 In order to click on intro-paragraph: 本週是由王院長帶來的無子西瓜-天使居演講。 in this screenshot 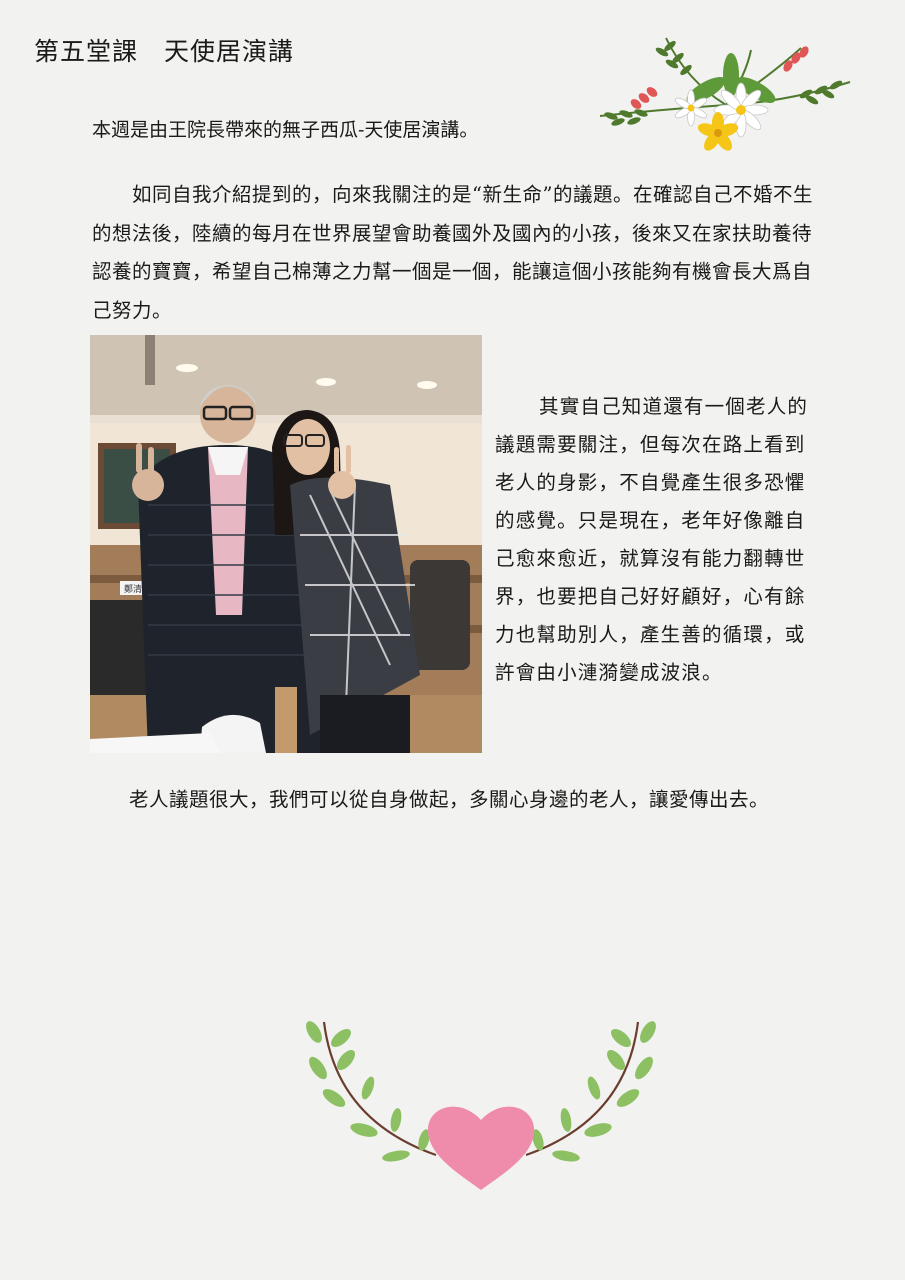, I will do `click(285, 130)`.